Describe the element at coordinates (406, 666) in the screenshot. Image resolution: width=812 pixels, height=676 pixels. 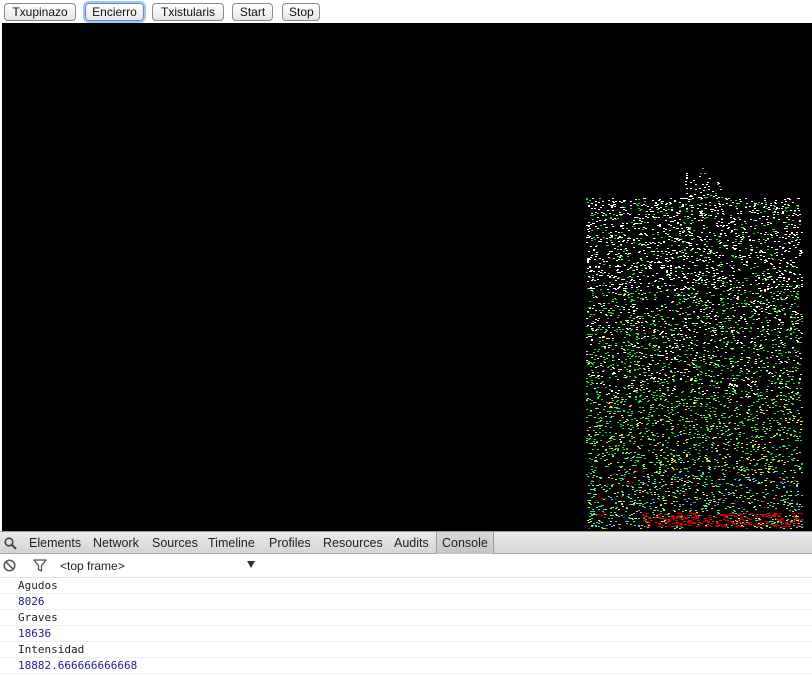
I see `console-line: 18882.666666666668` at that location.